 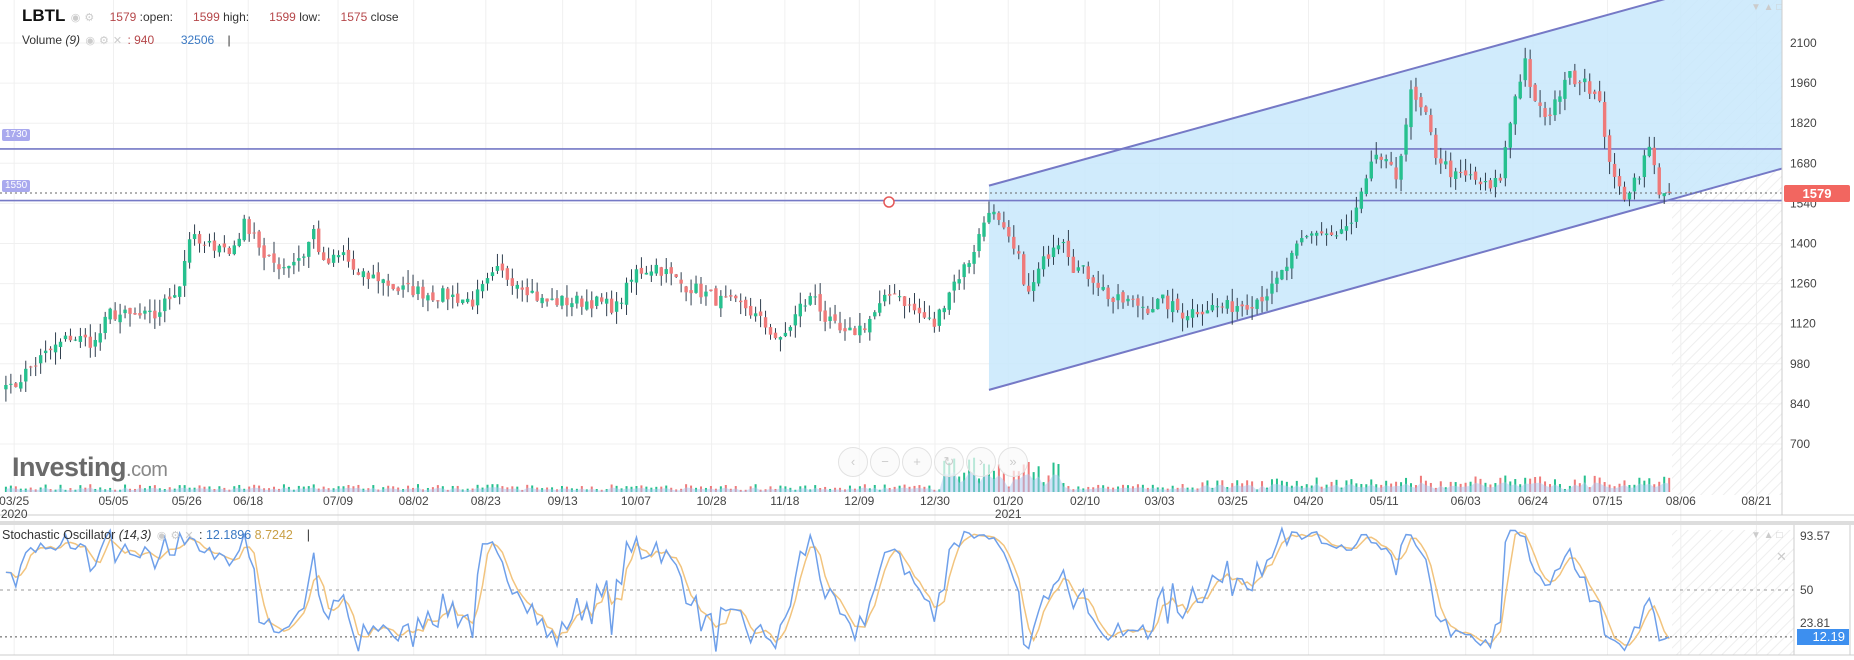 I want to click on reset-button: ↻, so click(x=949, y=462).